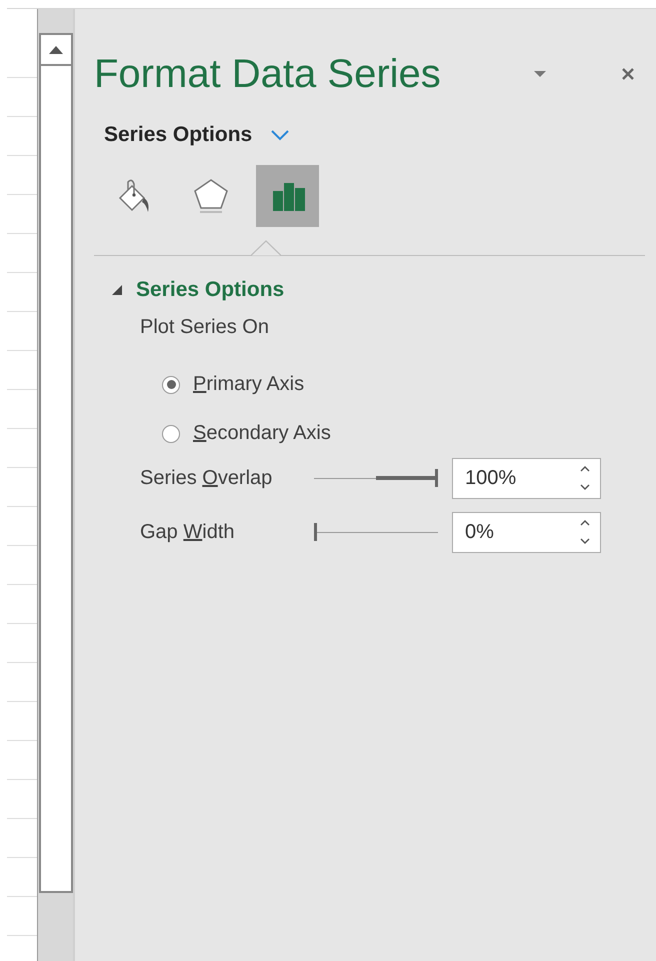  What do you see at coordinates (204, 327) in the screenshot?
I see `group-label: Plot Series On` at bounding box center [204, 327].